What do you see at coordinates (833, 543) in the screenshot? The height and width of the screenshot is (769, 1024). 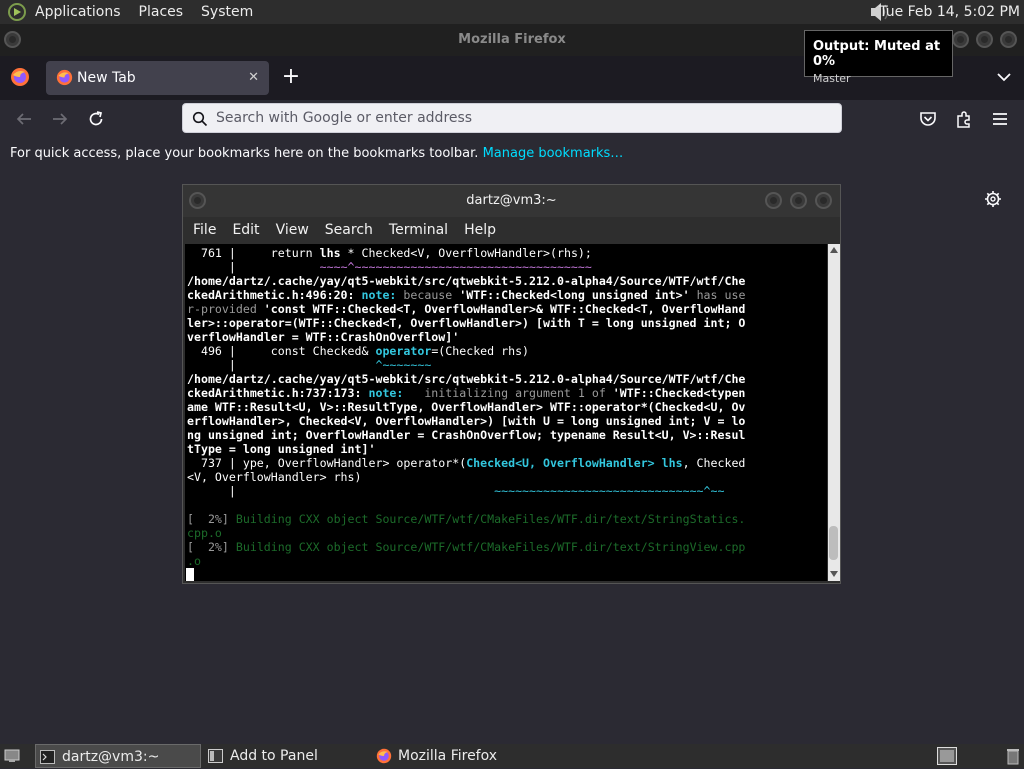 I see `scrollbar-thumb` at bounding box center [833, 543].